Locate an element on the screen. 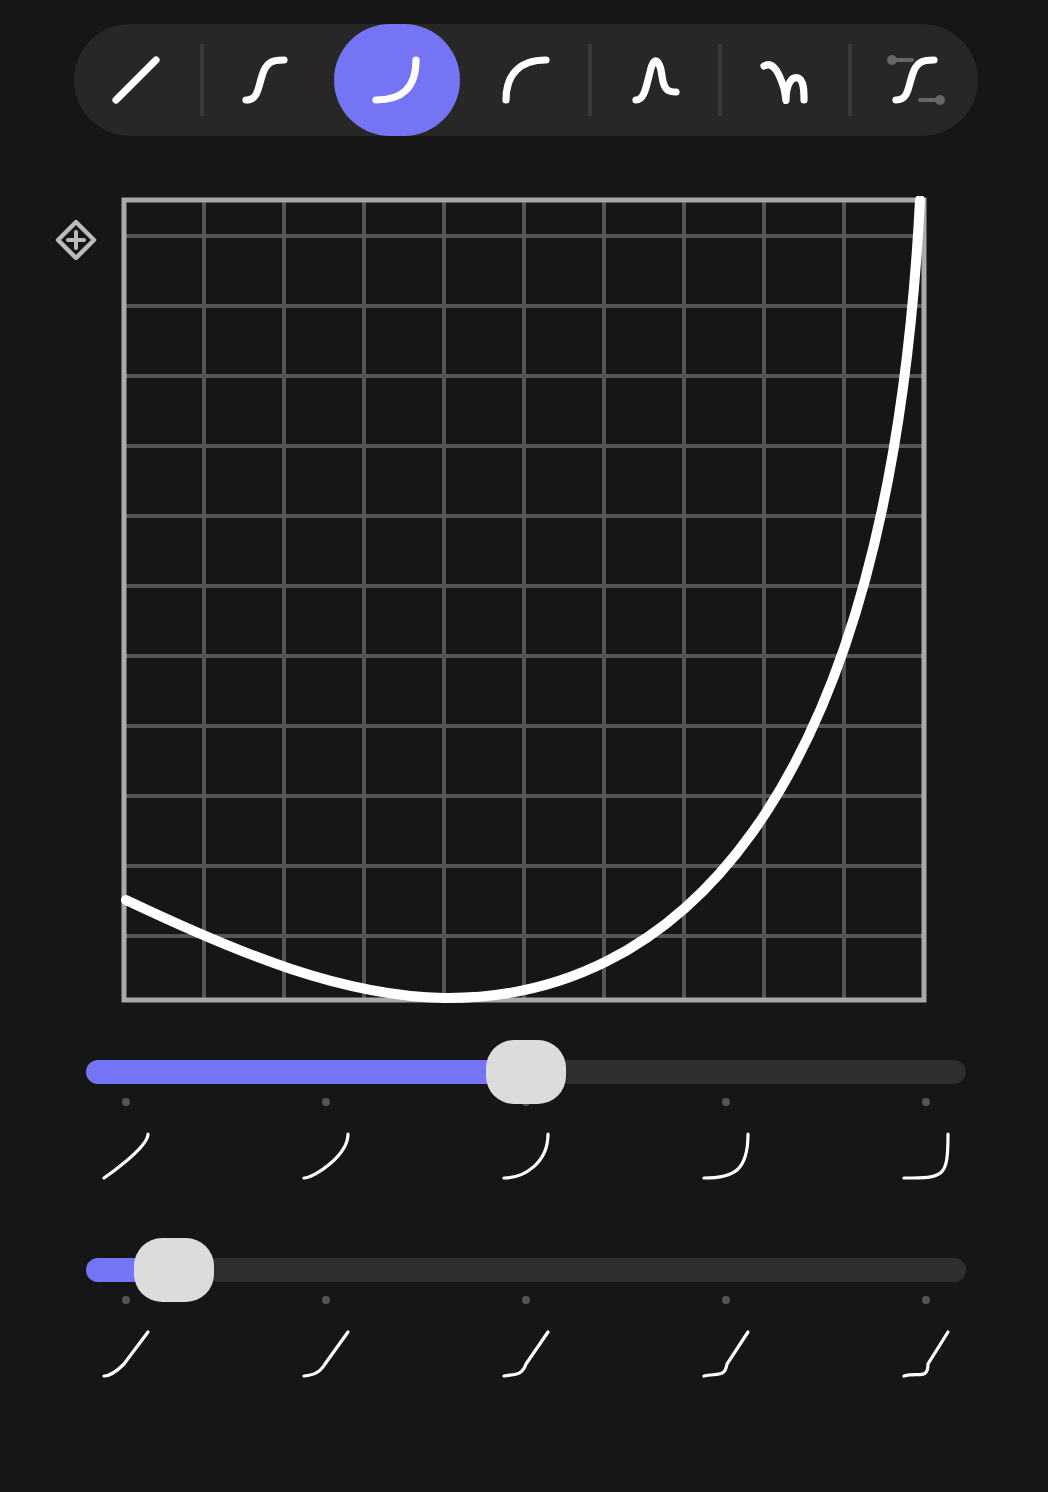 This screenshot has width=1048, height=1492. diamond-crosshair-icon is located at coordinates (76, 240).